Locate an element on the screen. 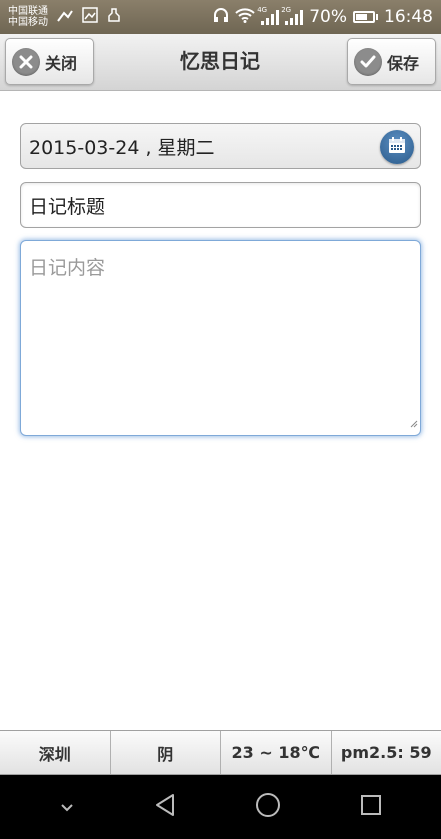 Image resolution: width=441 pixels, height=839 pixels. weather-cell: 阴 is located at coordinates (165, 752).